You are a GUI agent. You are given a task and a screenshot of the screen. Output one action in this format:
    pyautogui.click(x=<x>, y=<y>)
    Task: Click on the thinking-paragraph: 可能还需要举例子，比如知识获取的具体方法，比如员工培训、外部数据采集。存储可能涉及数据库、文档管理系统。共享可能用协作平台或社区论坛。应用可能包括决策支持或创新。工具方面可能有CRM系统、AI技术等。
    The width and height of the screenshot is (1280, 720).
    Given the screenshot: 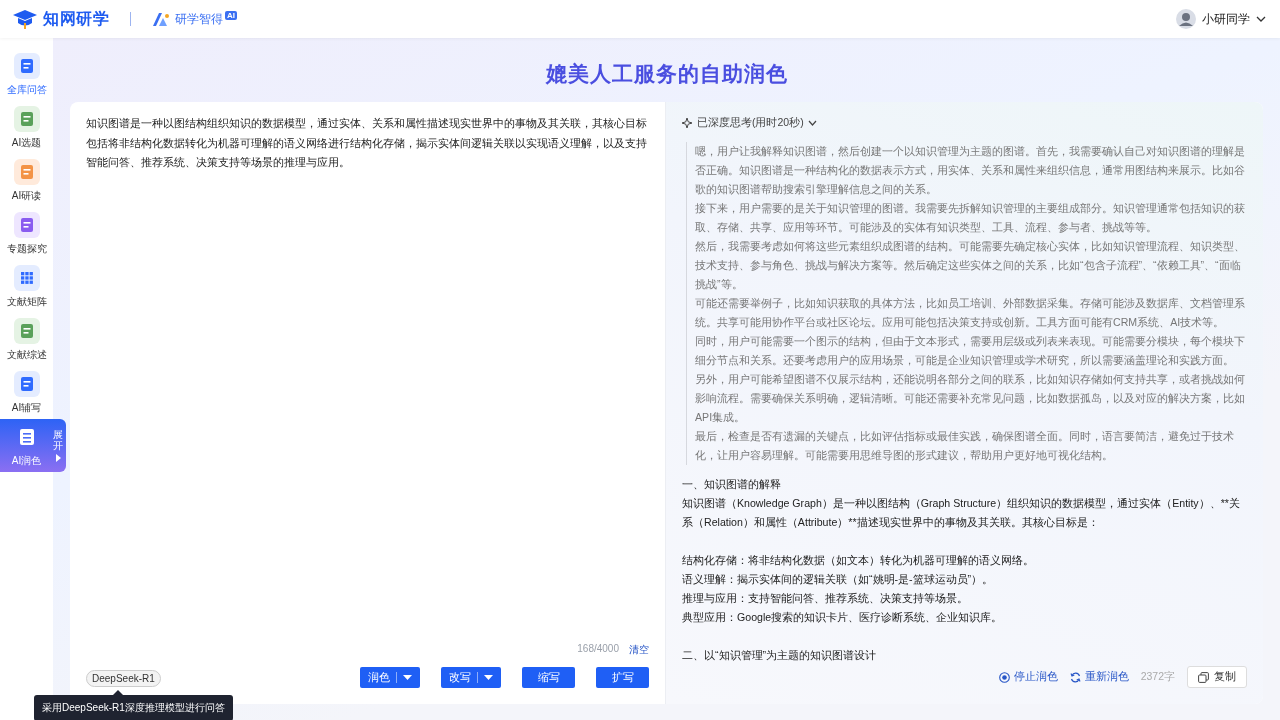 What is the action you would take?
    pyautogui.click(x=970, y=313)
    